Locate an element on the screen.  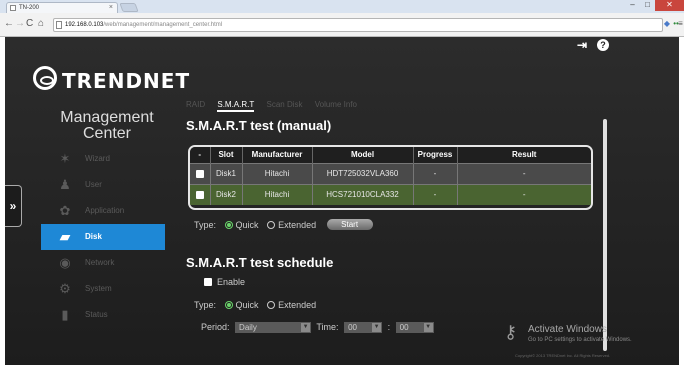
period-select: Daily ▼ is located at coordinates (273, 328).